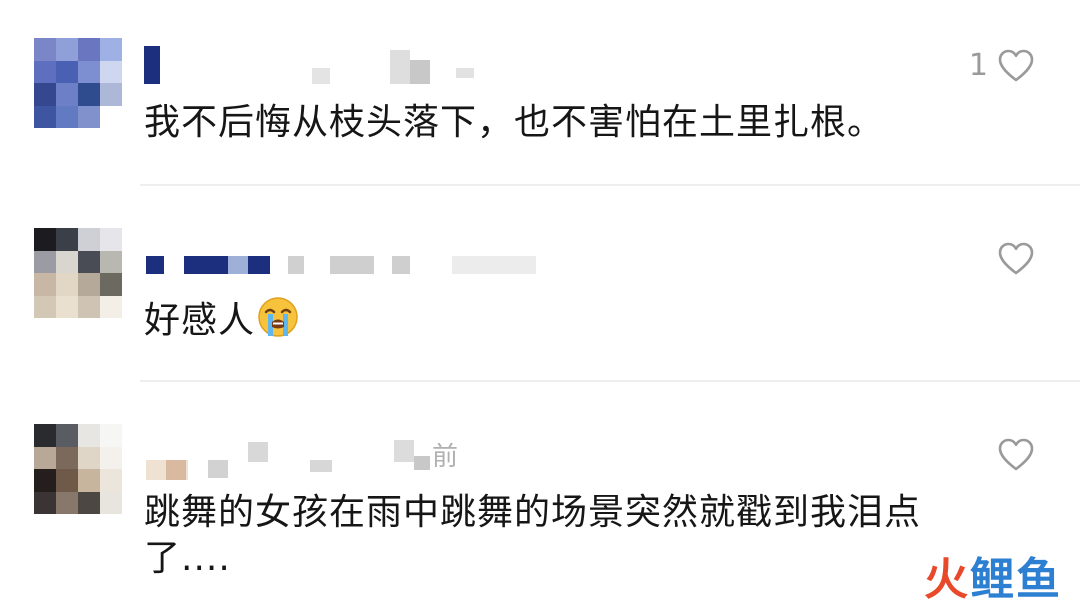 This screenshot has height=613, width=1080. I want to click on watermark-char: 鲤, so click(992, 579).